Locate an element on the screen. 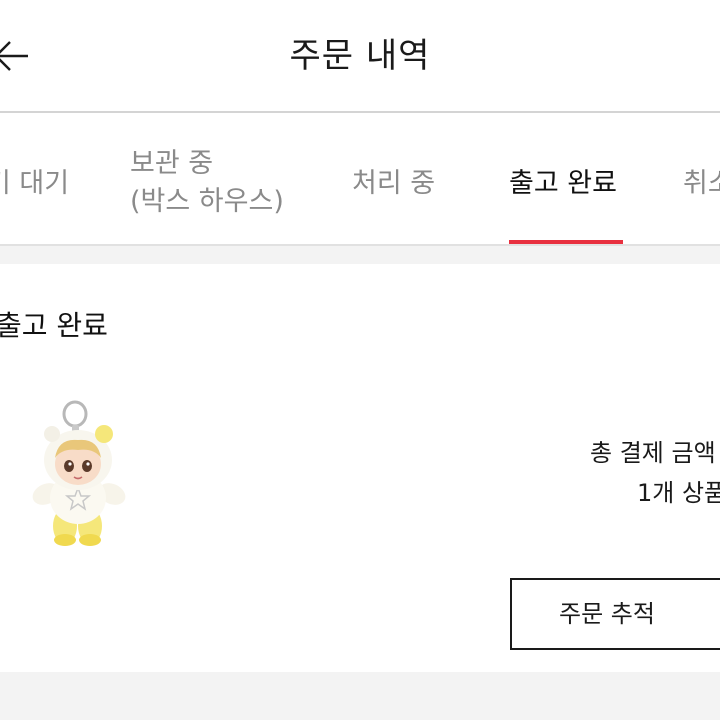 This screenshot has height=720, width=720. tab-label: 기 대기 is located at coordinates (35, 183).